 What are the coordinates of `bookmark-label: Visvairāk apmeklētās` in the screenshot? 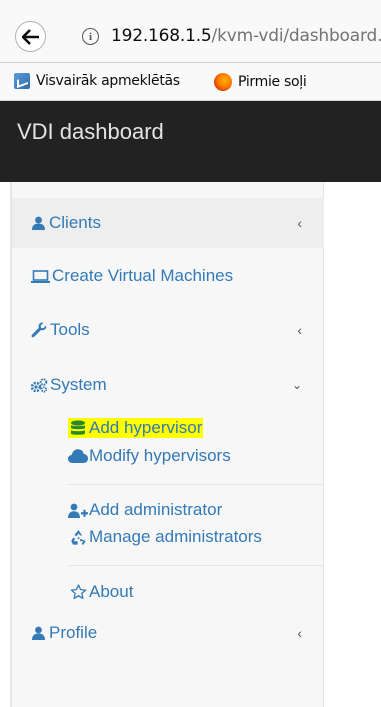 It's located at (108, 81).